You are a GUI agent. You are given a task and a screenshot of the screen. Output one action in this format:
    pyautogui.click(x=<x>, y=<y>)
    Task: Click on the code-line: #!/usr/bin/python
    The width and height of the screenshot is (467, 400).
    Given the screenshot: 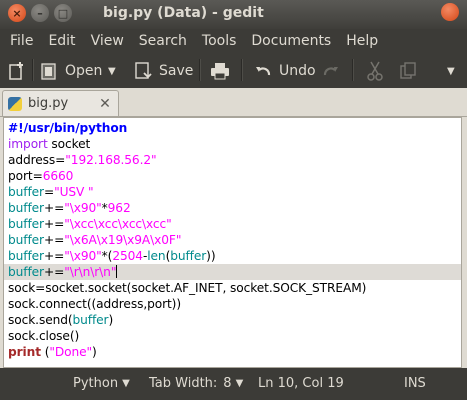 What is the action you would take?
    pyautogui.click(x=234, y=128)
    